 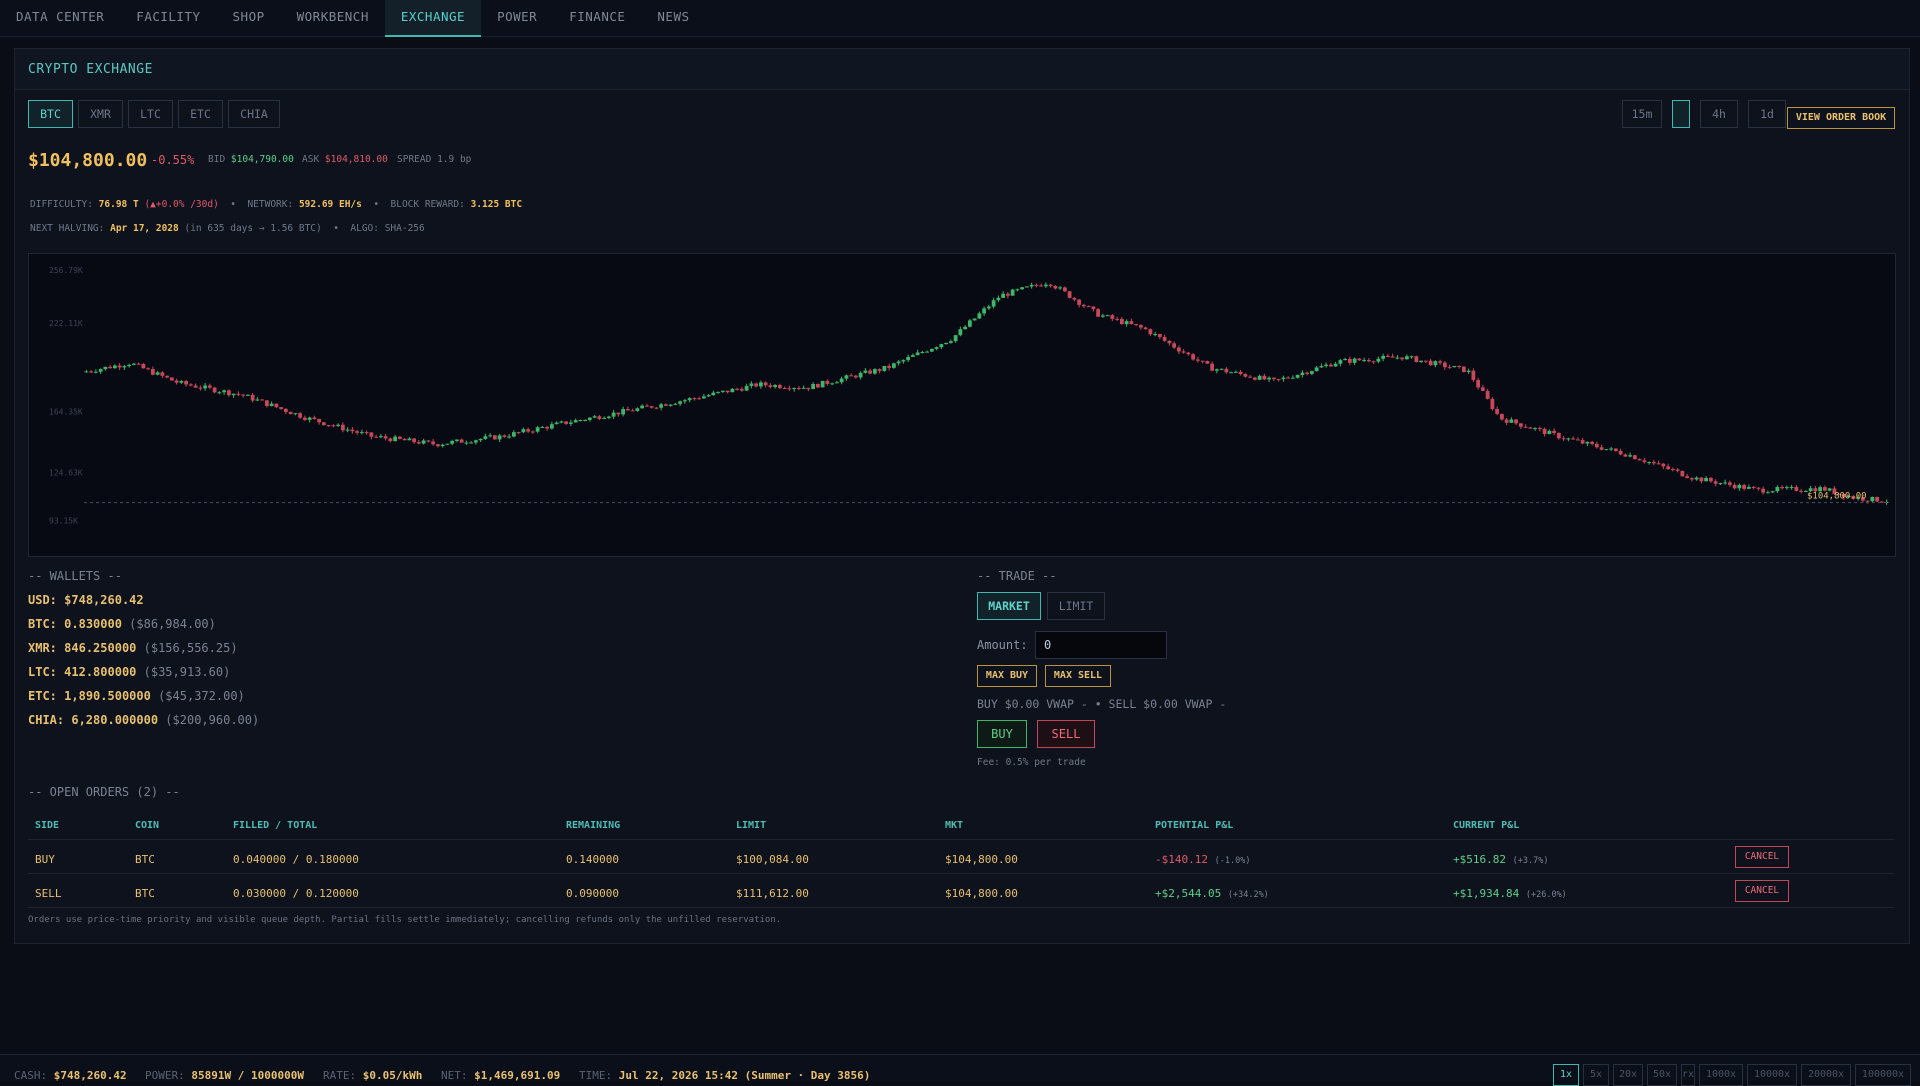 I want to click on speed-50x-button: 50x, so click(x=1662, y=1075).